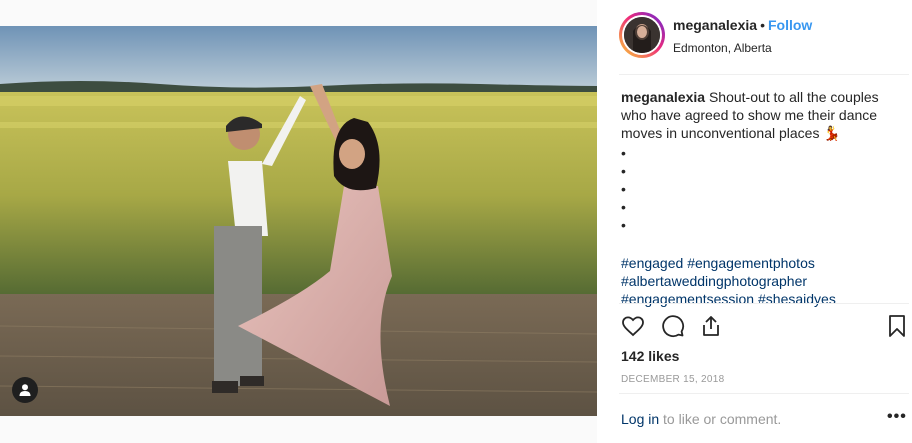 Image resolution: width=912 pixels, height=443 pixels. I want to click on avatar, so click(642, 35).